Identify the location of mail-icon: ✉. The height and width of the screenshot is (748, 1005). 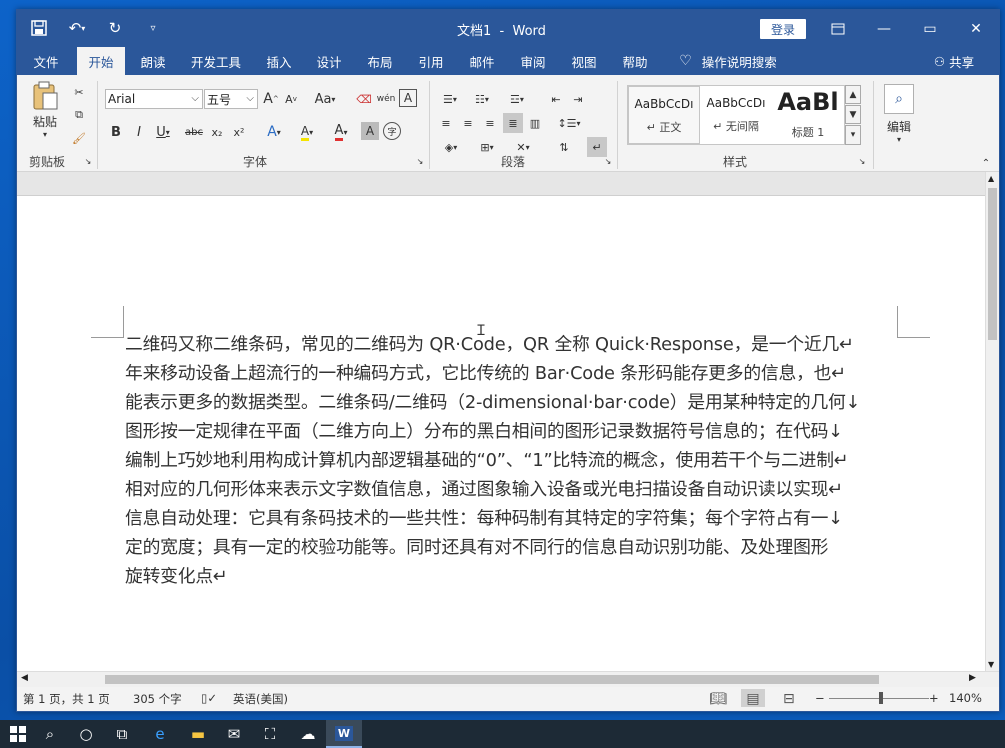
(234, 734).